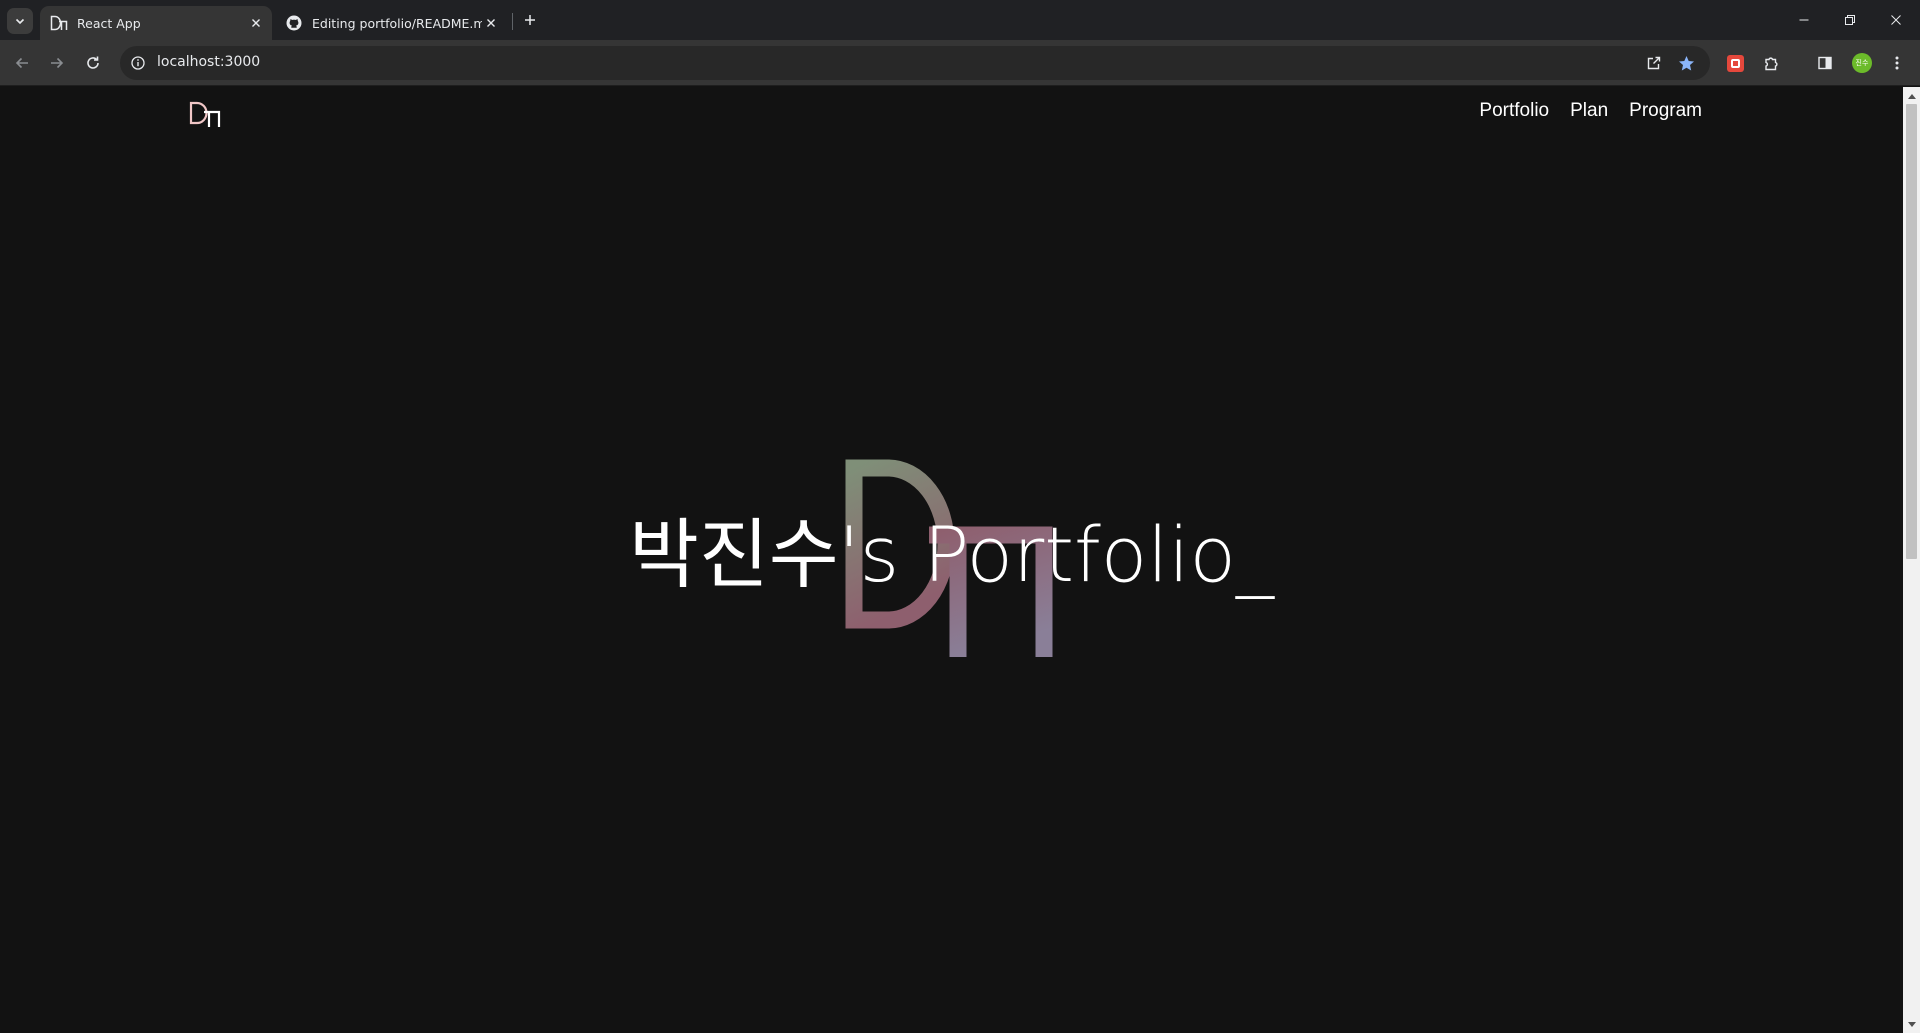 The image size is (1920, 1033). I want to click on restore-icon, so click(1850, 20).